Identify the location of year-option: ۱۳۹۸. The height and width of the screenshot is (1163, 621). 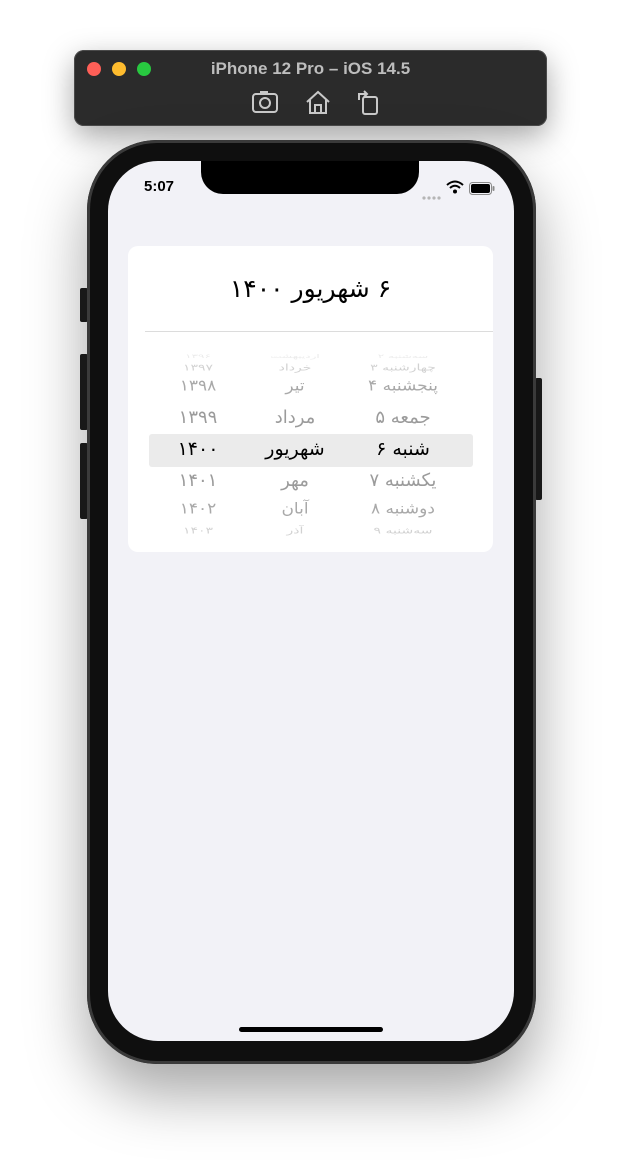
(198, 386).